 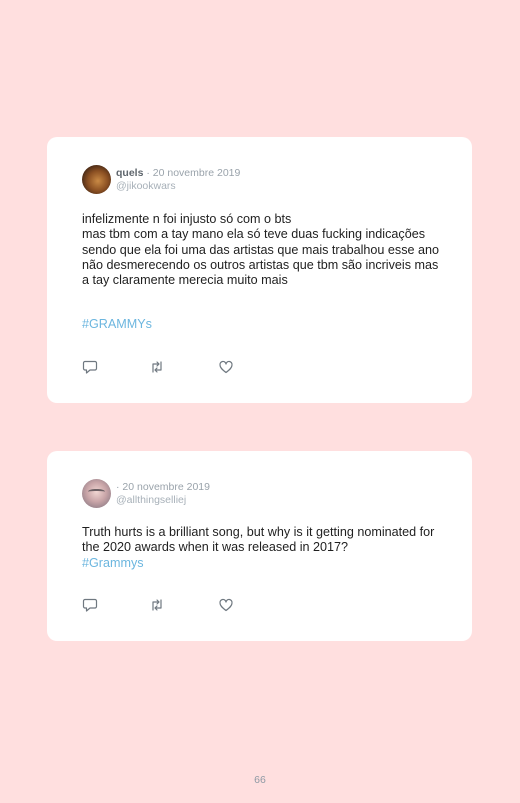 I want to click on hashtag-link: #GRAMMYs, so click(x=117, y=324).